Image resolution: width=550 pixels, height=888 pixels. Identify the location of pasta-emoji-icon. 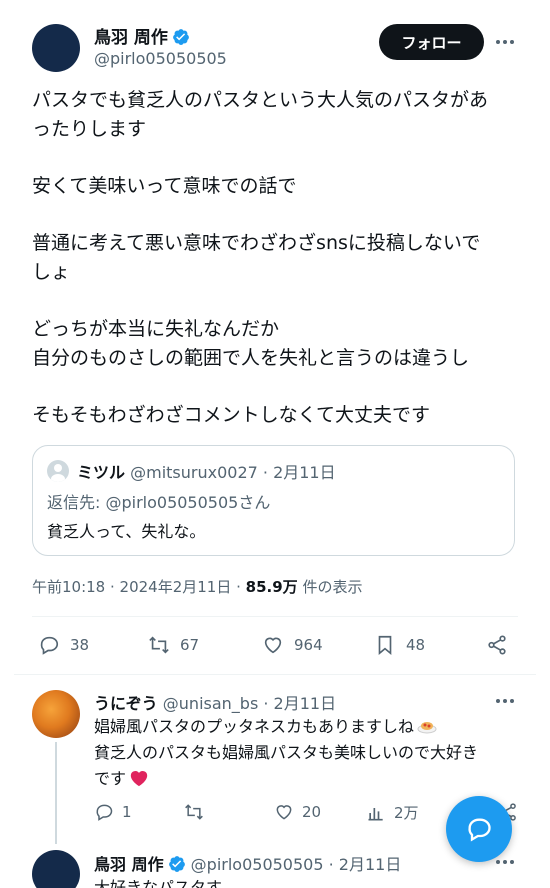
(427, 725).